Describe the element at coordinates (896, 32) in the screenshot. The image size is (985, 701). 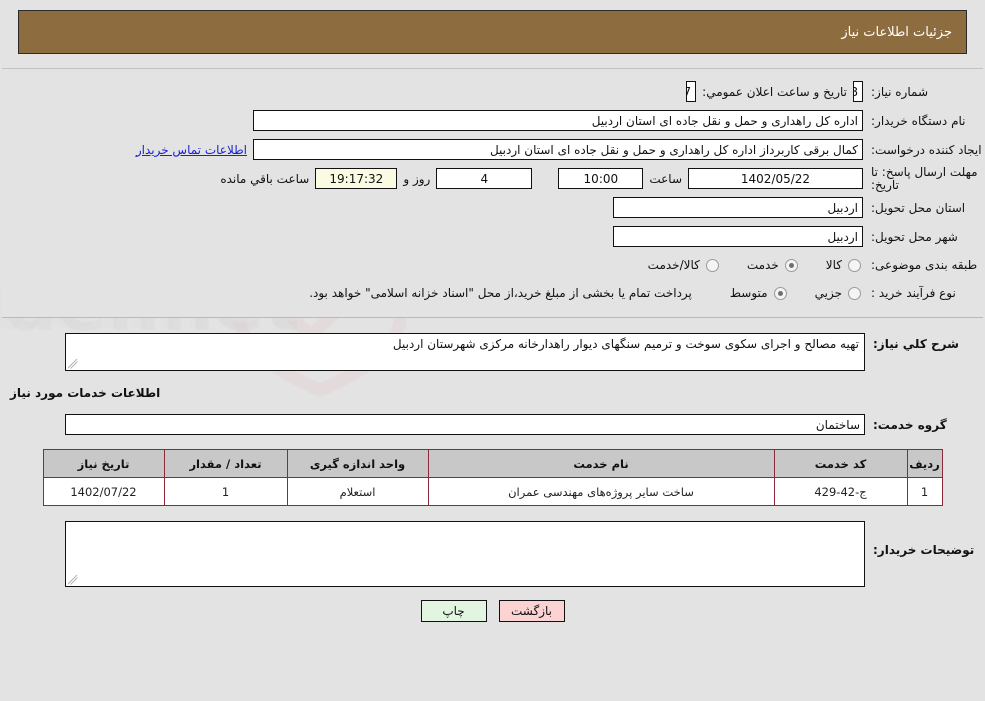
I see `page-title: جزئیات اطلاعات نیاز` at that location.